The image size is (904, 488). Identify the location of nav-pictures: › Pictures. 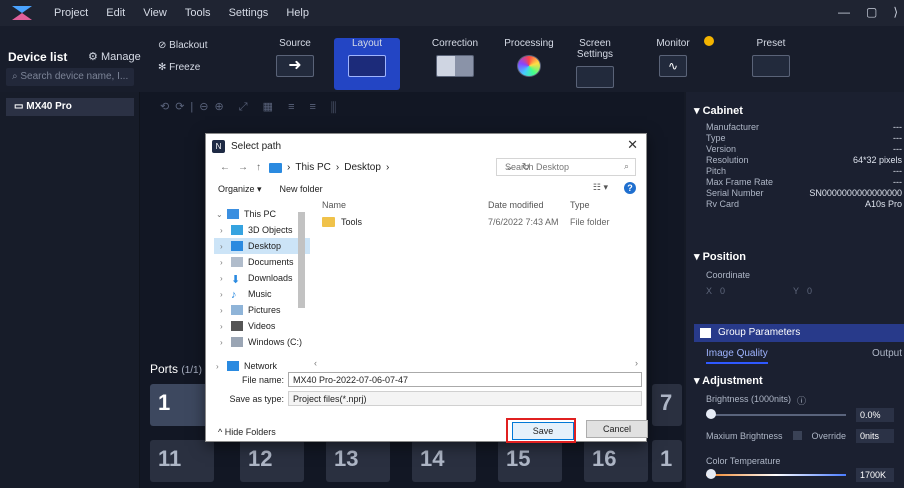
(262, 310).